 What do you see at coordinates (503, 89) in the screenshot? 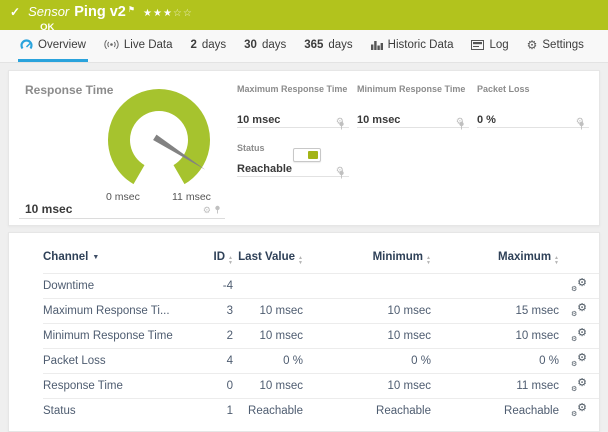
I see `gauge-label: Packet Loss` at bounding box center [503, 89].